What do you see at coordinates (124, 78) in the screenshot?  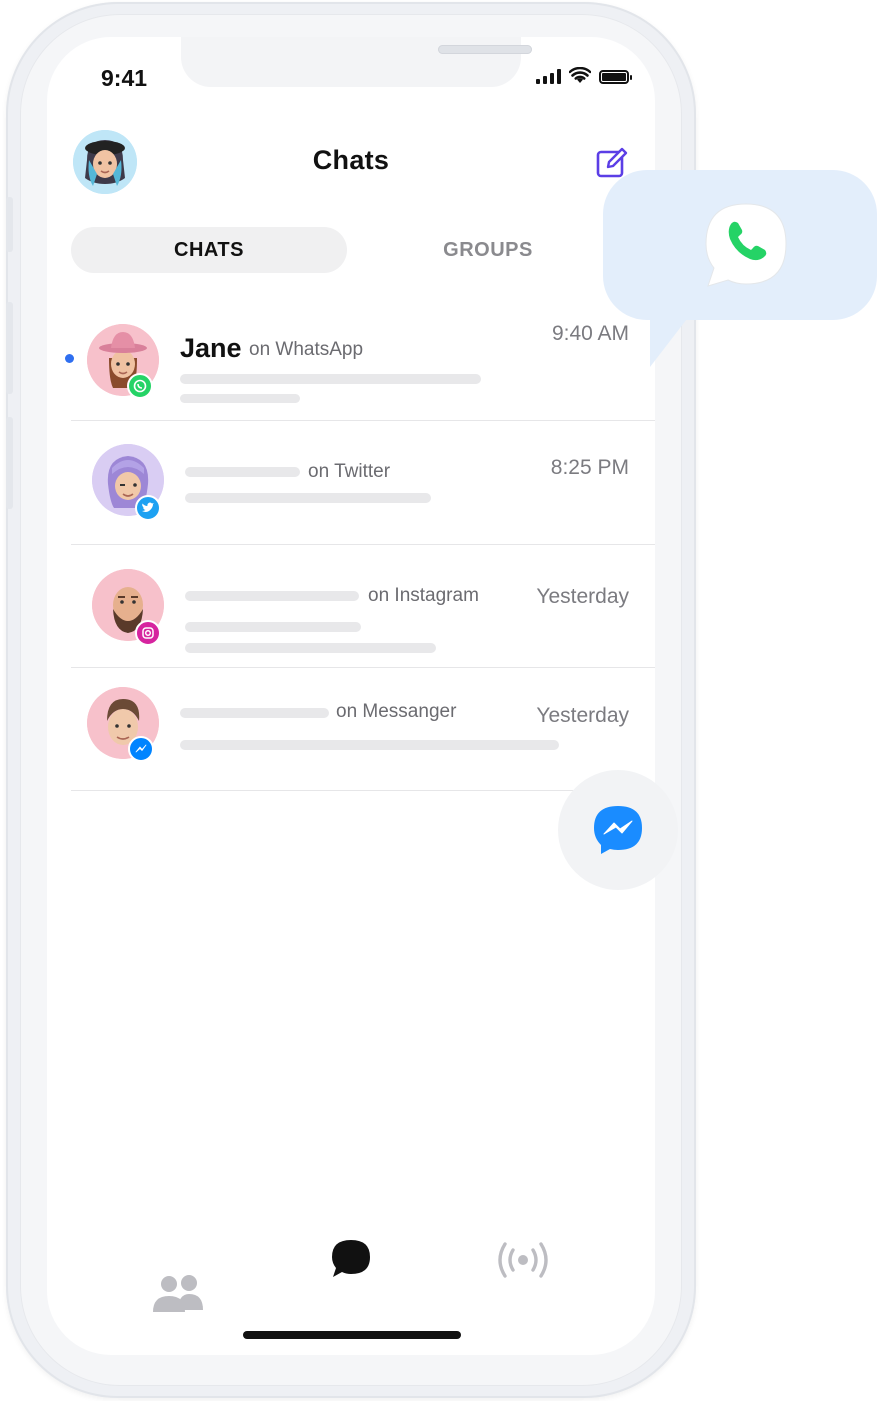 I see `status-time: 9:41` at bounding box center [124, 78].